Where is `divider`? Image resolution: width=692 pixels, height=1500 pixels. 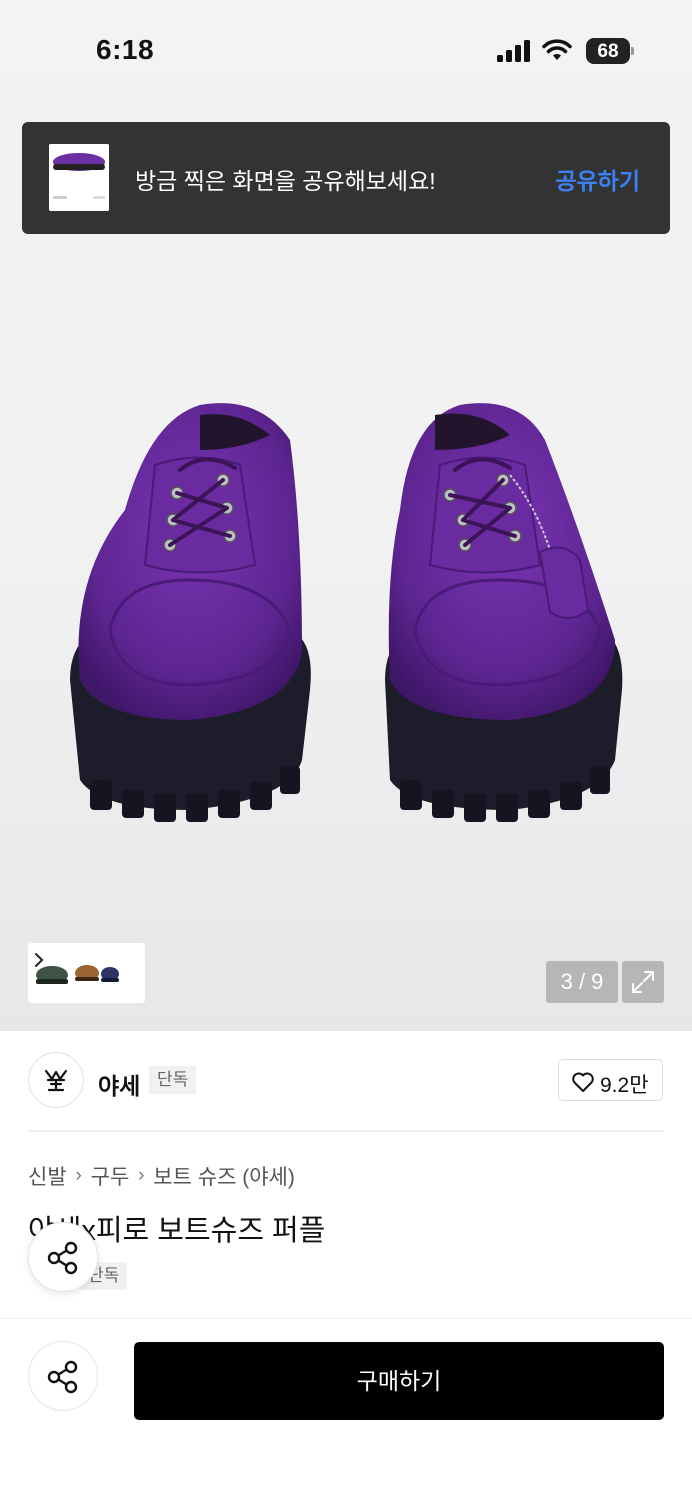 divider is located at coordinates (346, 1131).